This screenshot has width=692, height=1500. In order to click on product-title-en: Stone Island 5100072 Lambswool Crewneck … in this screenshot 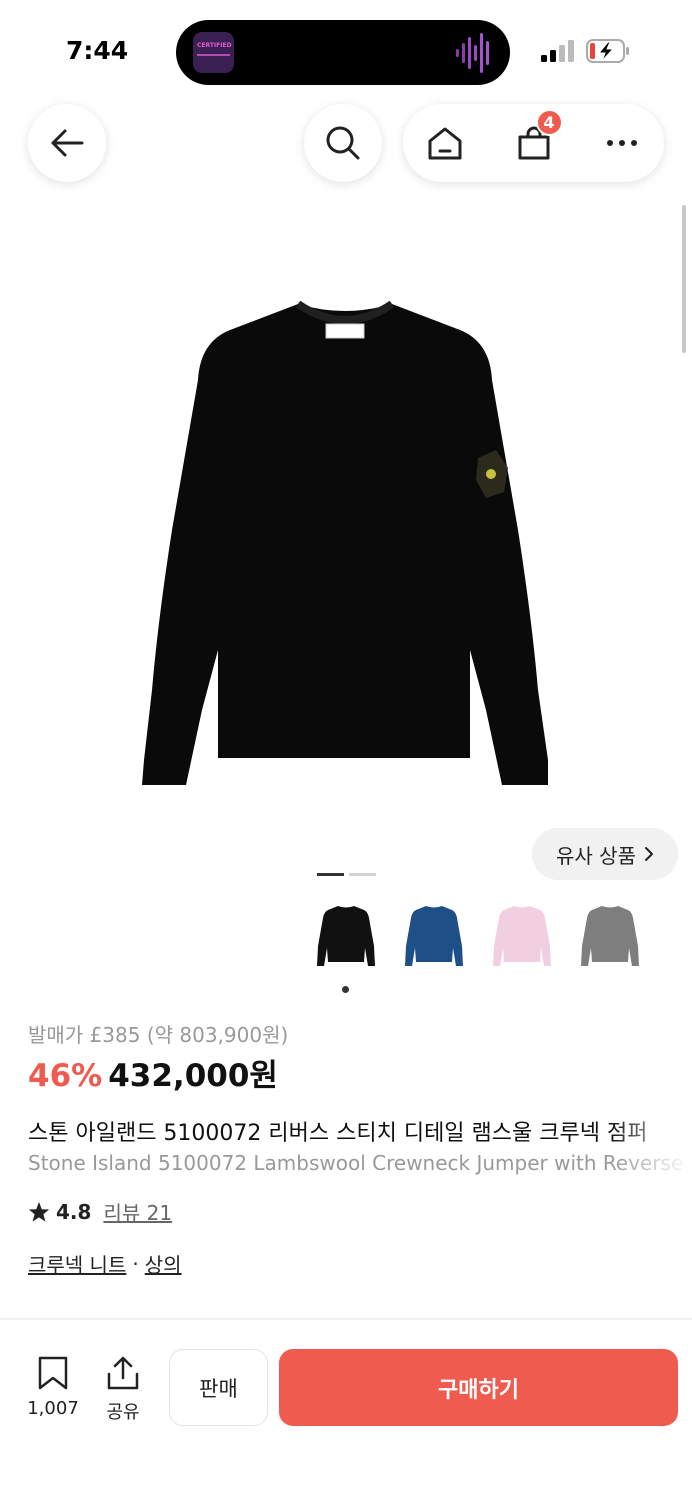, I will do `click(356, 1163)`.